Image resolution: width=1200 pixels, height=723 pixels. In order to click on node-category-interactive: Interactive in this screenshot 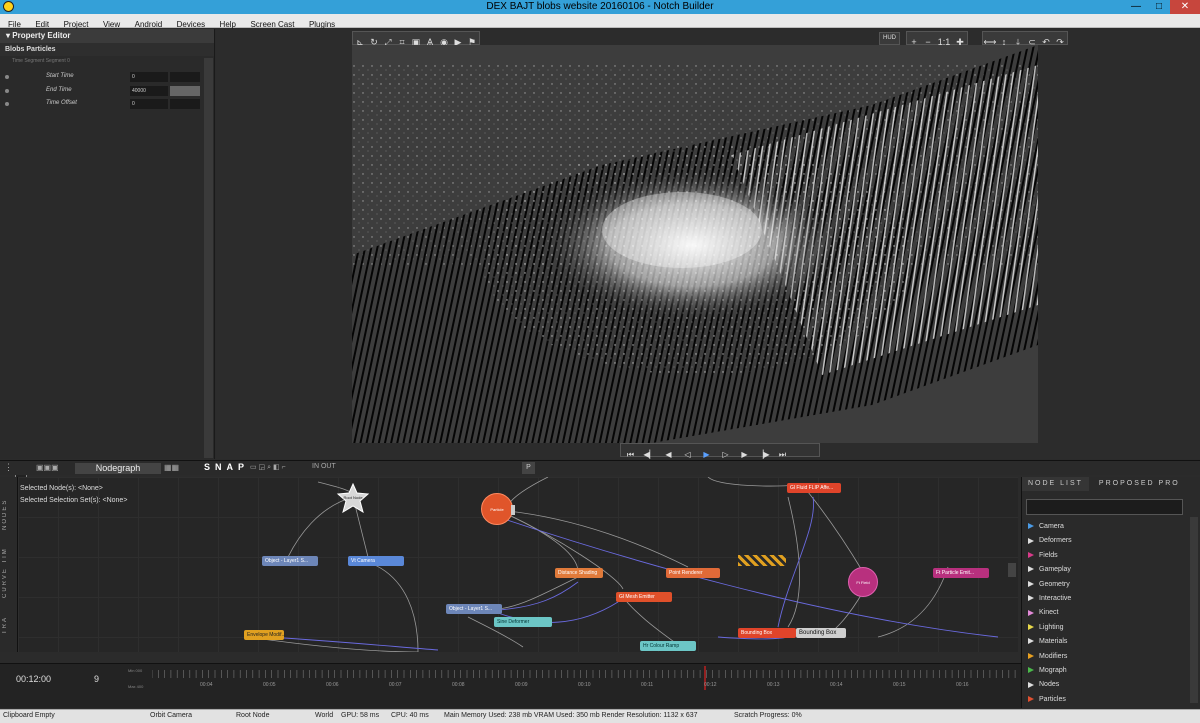, I will do `click(1049, 599)`.